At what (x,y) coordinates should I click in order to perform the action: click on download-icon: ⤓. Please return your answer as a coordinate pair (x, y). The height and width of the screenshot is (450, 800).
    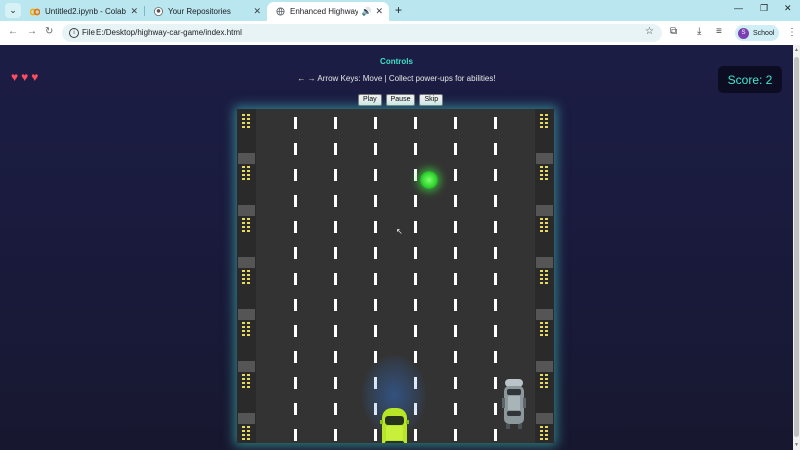
    Looking at the image, I should click on (699, 31).